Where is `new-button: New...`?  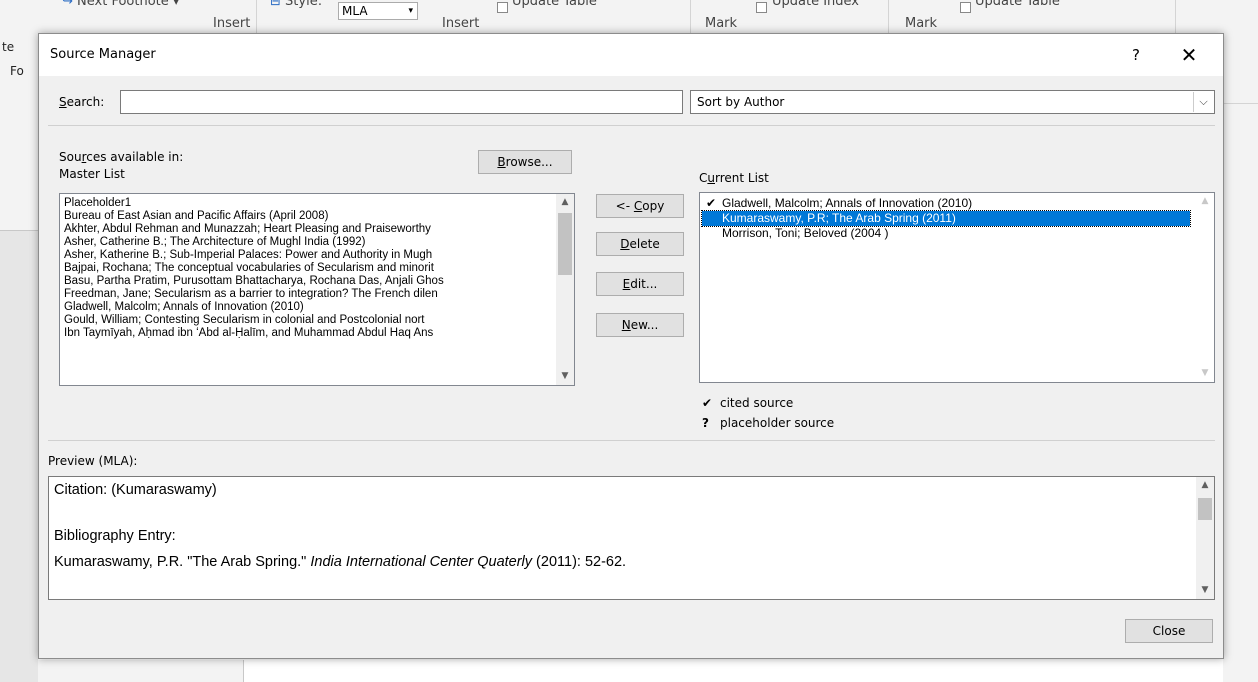 new-button: New... is located at coordinates (640, 325).